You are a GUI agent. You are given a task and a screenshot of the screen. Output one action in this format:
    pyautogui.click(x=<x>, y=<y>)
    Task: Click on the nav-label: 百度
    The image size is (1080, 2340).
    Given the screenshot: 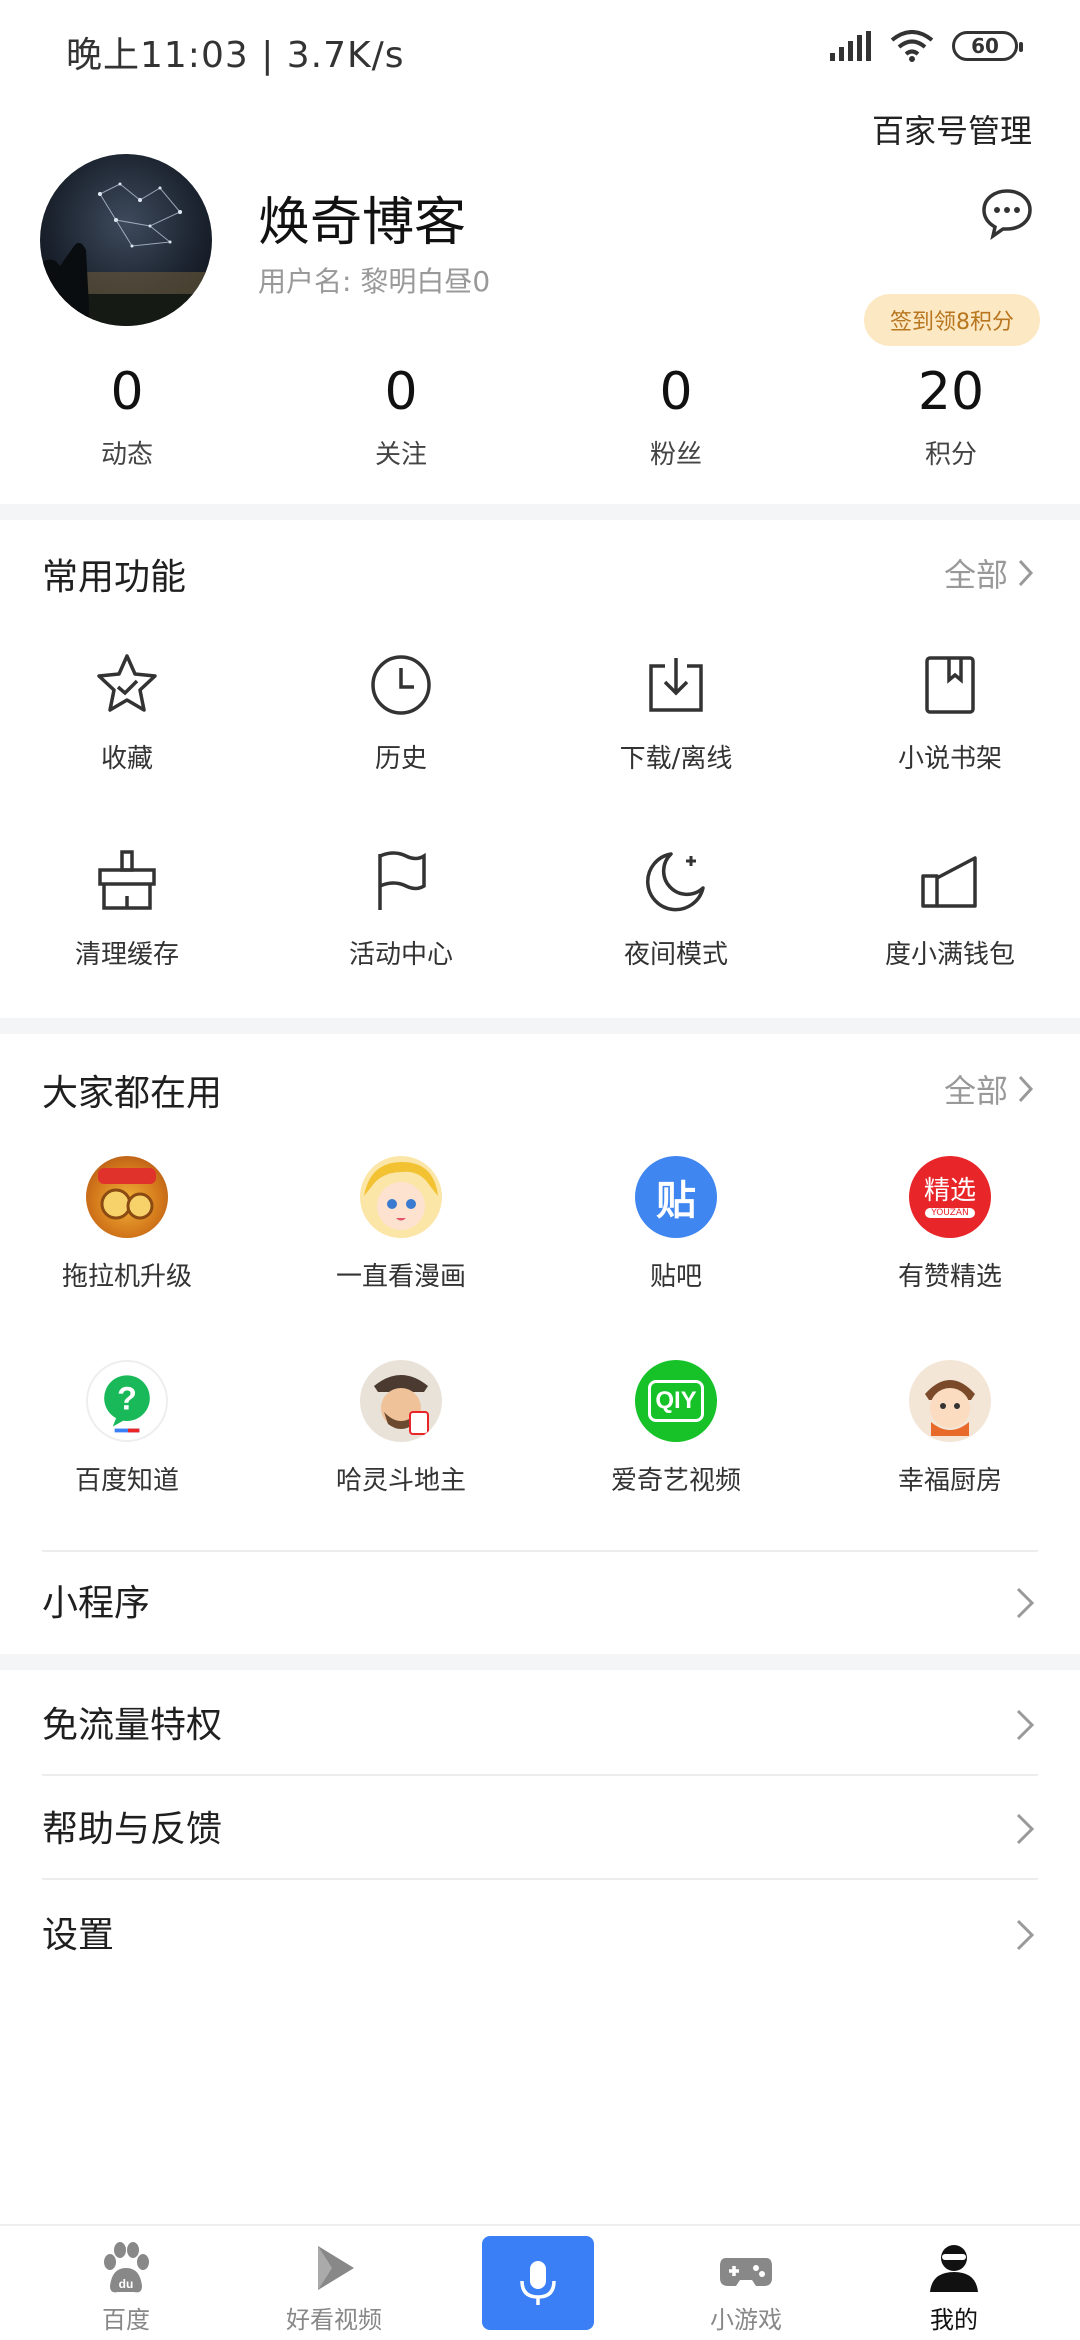 What is the action you would take?
    pyautogui.click(x=126, y=2320)
    